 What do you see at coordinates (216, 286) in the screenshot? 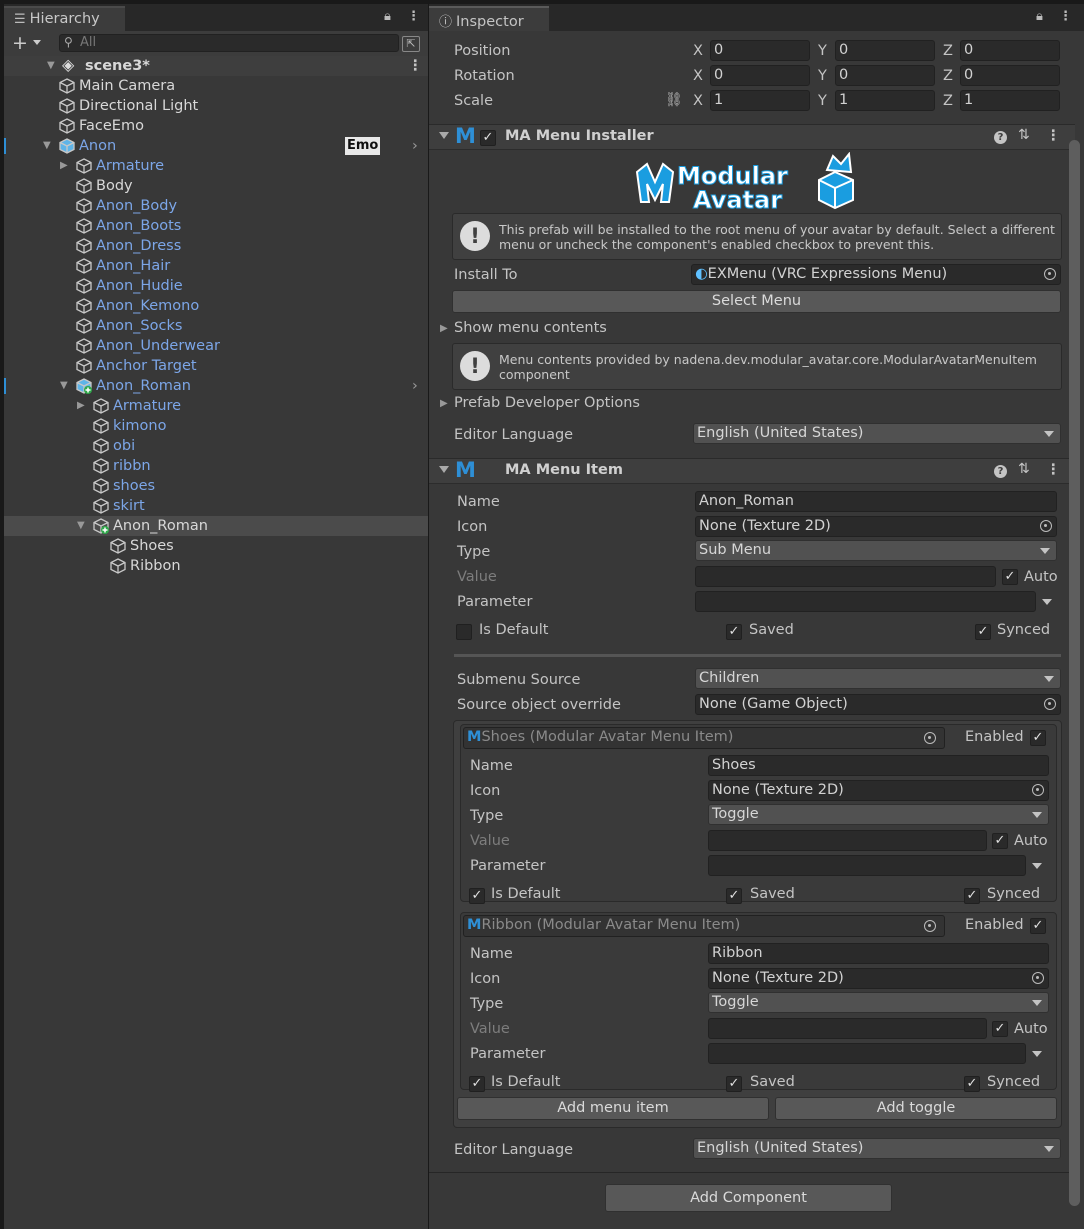
I see `hierarchy-item: Anon_Hudie` at bounding box center [216, 286].